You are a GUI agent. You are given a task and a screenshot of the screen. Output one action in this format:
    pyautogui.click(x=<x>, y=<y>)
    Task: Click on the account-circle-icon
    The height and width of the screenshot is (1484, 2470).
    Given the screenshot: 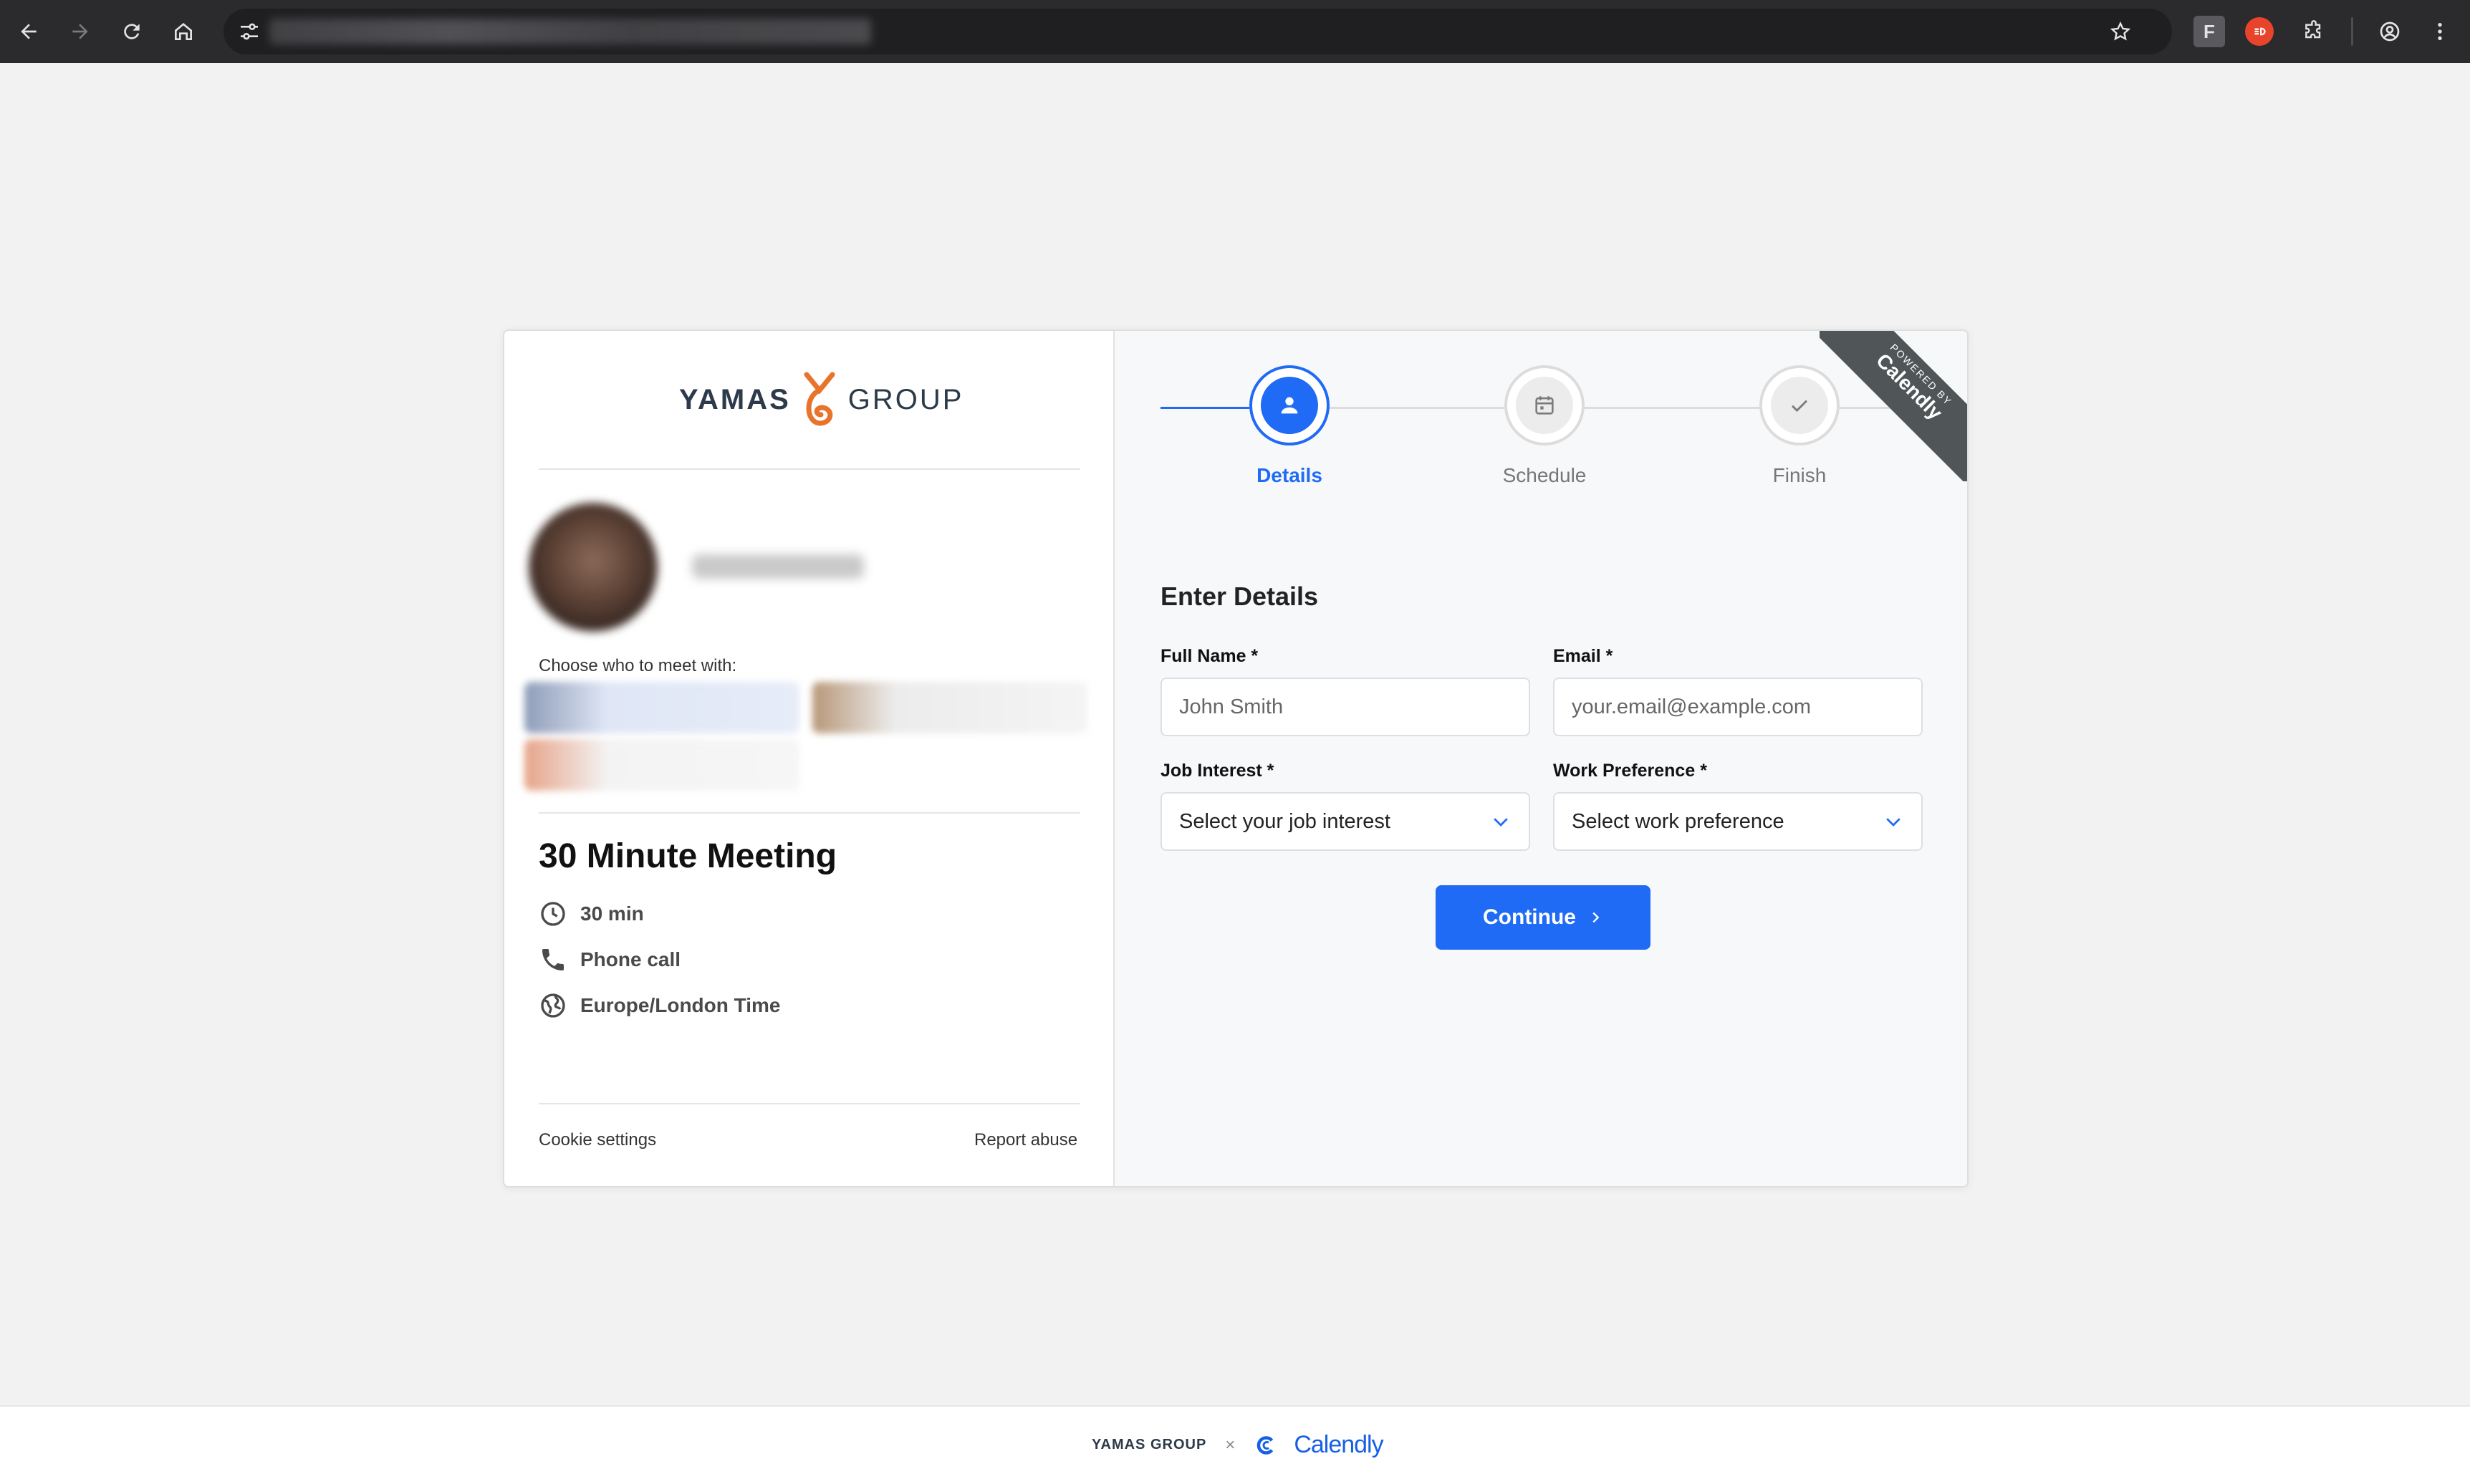 What is the action you would take?
    pyautogui.click(x=2390, y=31)
    